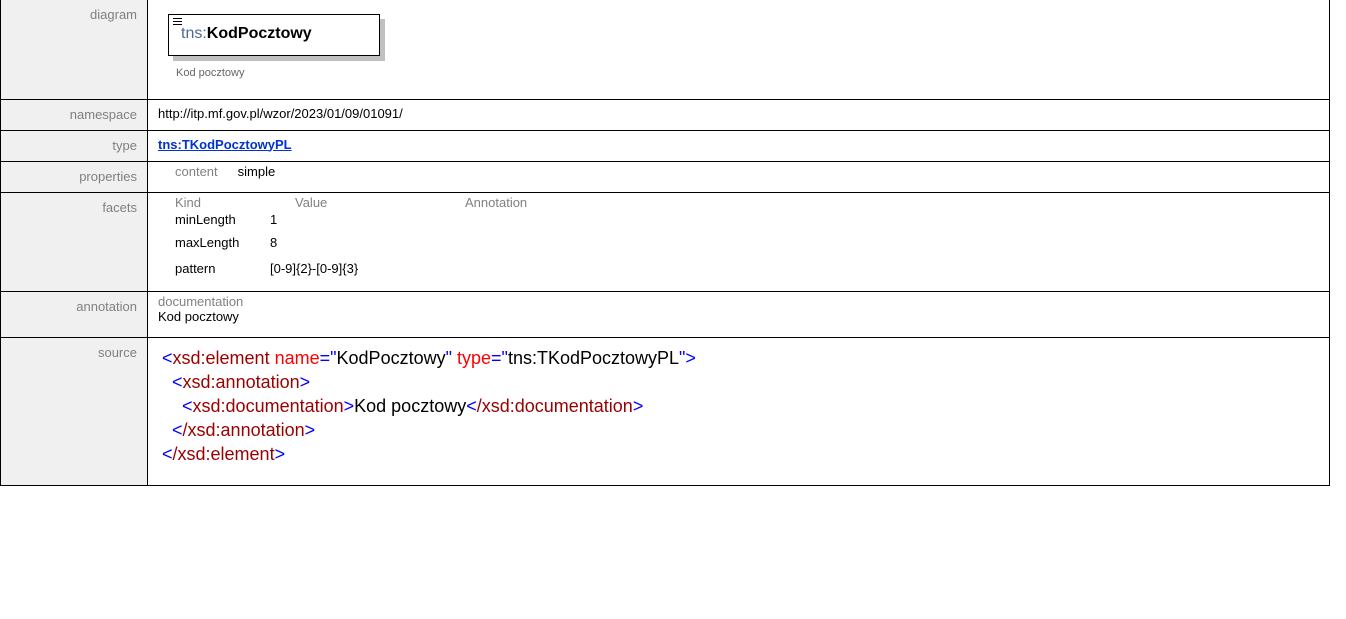 The height and width of the screenshot is (619, 1346). Describe the element at coordinates (314, 268) in the screenshot. I see `facet-value: [0-9]{2}-[0-9]{3}` at that location.